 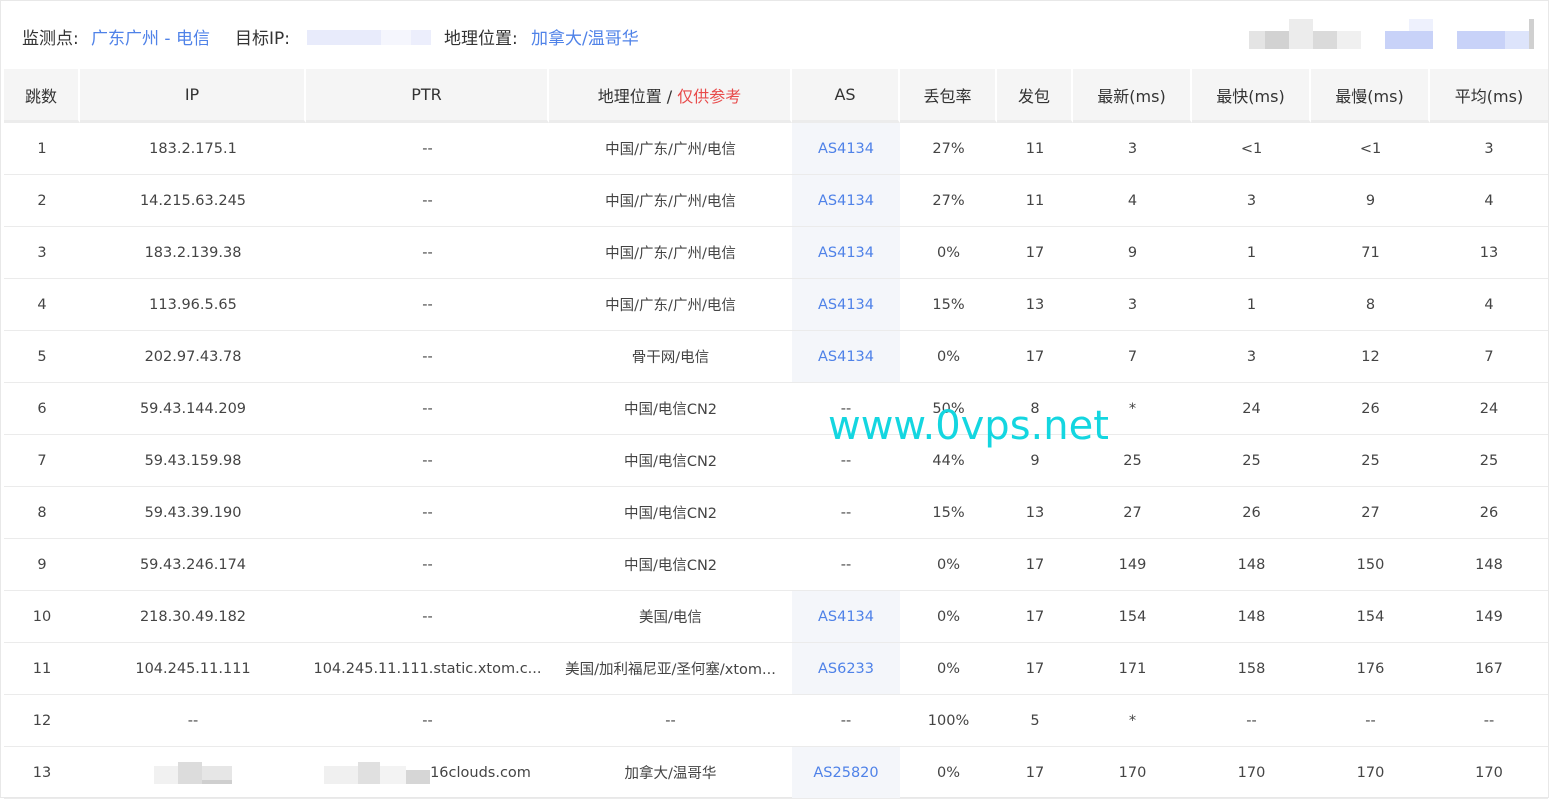 I want to click on cell-hop: 12, so click(x=42, y=721).